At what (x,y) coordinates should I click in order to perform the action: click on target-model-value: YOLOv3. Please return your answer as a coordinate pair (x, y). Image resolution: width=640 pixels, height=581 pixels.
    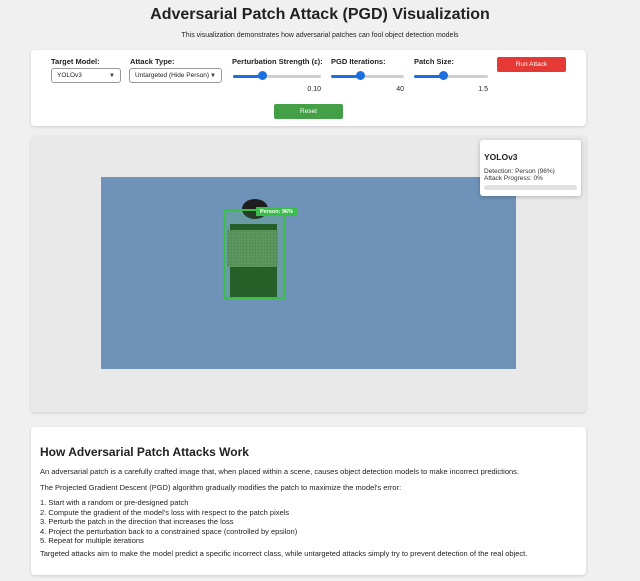
    Looking at the image, I should click on (69, 75).